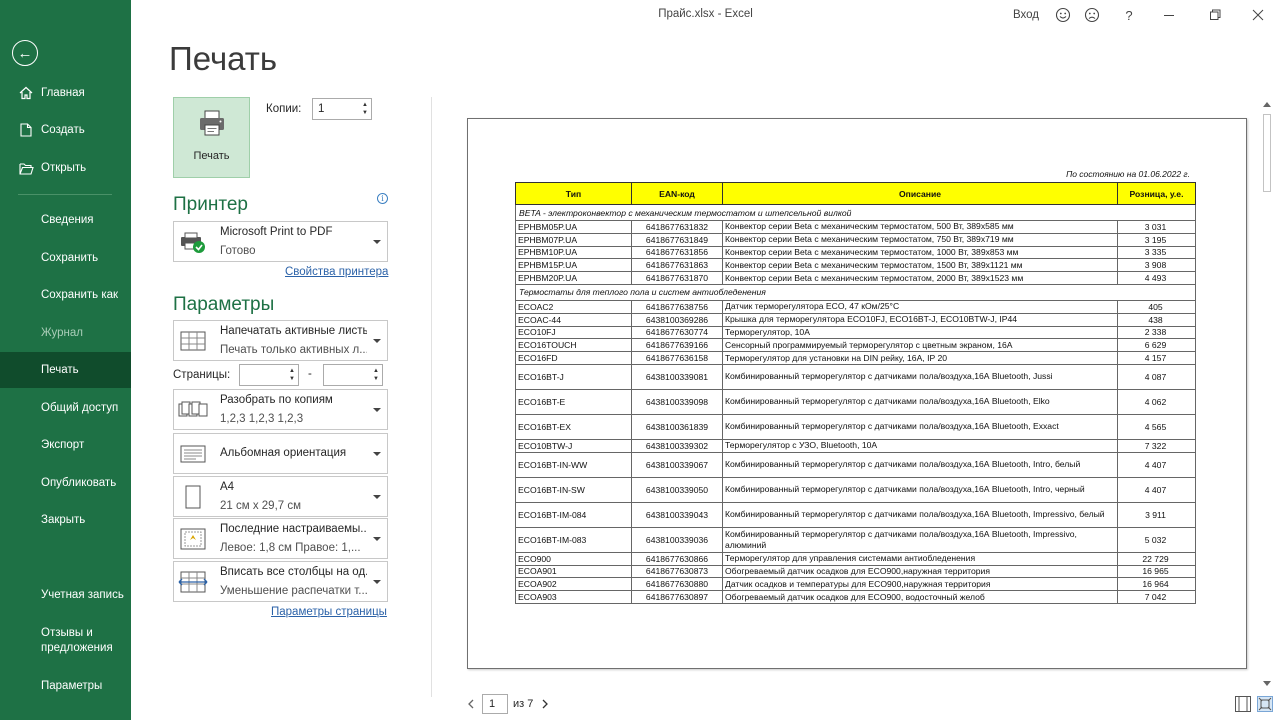 The image size is (1280, 720). I want to click on nav-save-as-label: Сохранить как, so click(80, 295).